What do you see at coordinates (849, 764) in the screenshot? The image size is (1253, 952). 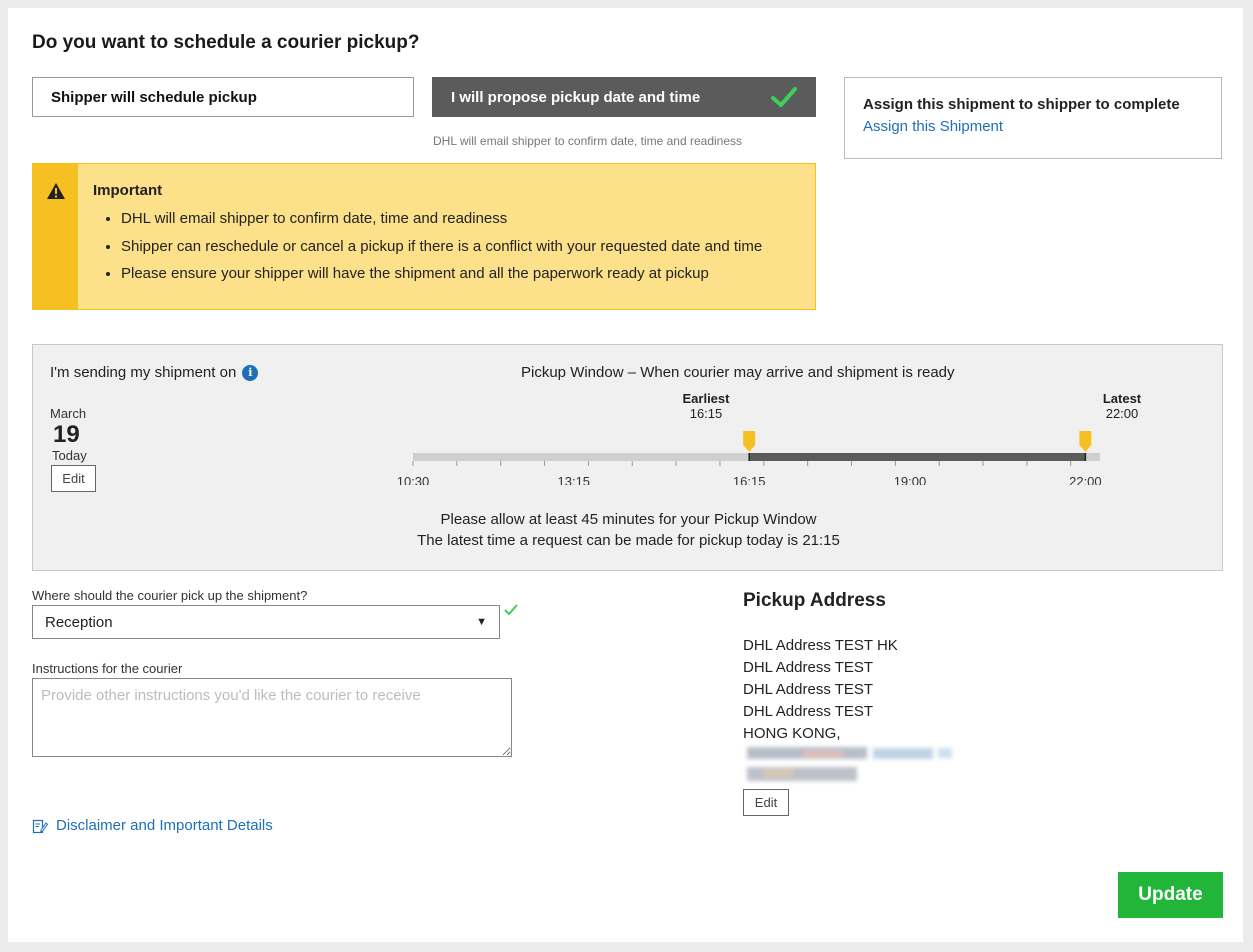 I see `redacted-address-image` at bounding box center [849, 764].